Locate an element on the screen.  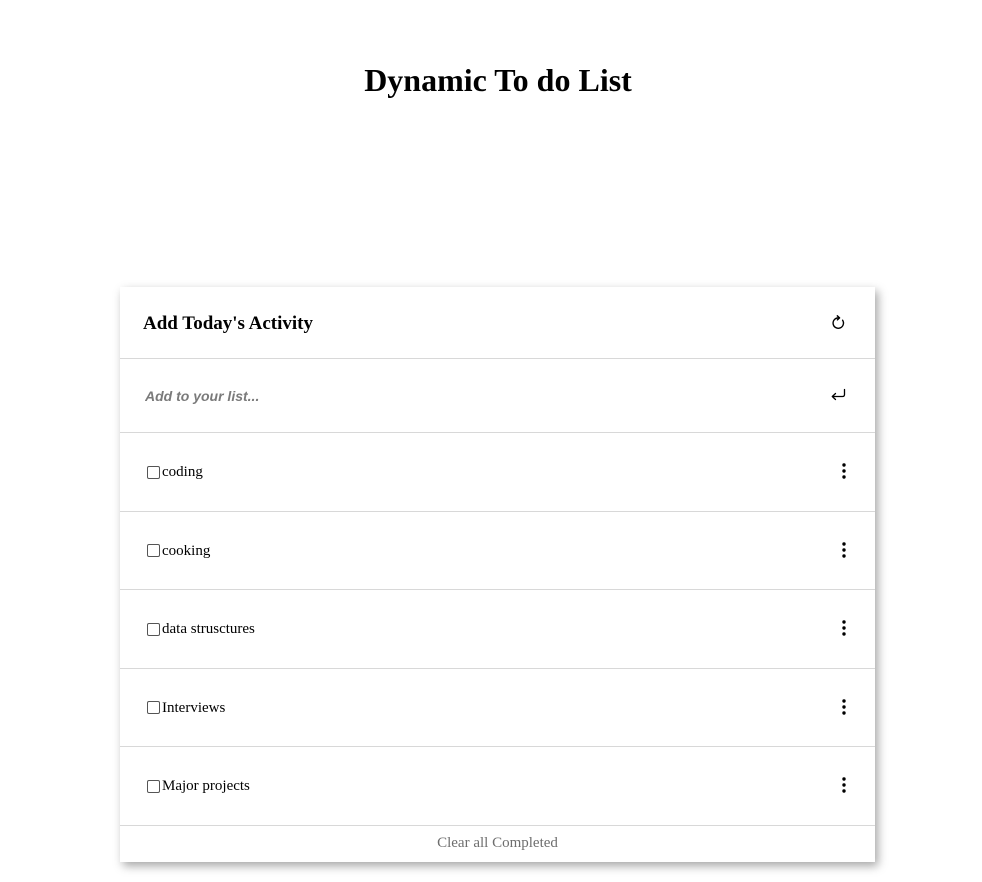
todo-item-label: cooking is located at coordinates (178, 551).